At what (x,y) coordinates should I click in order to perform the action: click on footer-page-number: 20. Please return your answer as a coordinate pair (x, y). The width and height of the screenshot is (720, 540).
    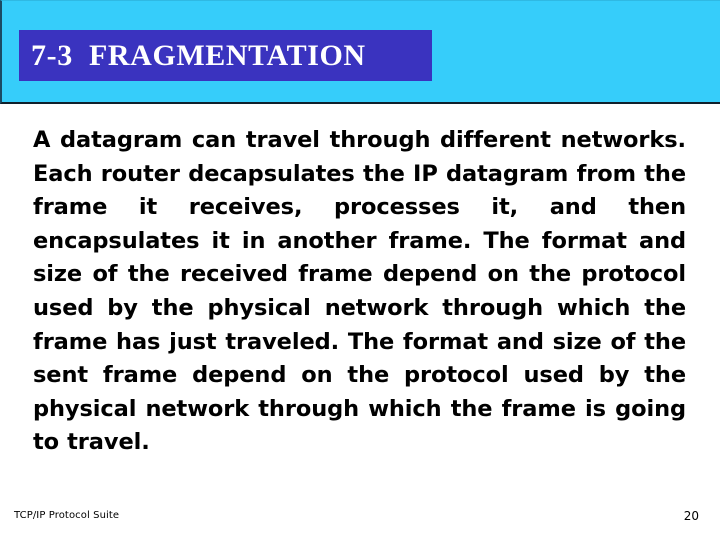
    Looking at the image, I should click on (691, 516).